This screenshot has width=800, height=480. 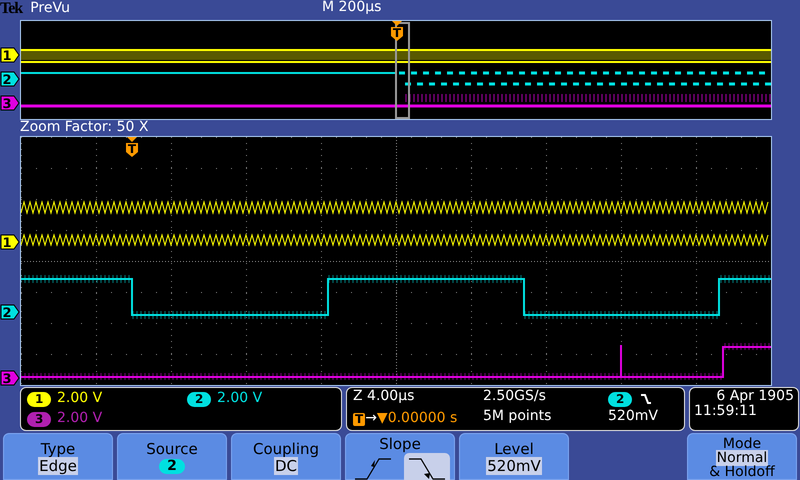 I want to click on timebase-readout: M 200µs, so click(x=352, y=8).